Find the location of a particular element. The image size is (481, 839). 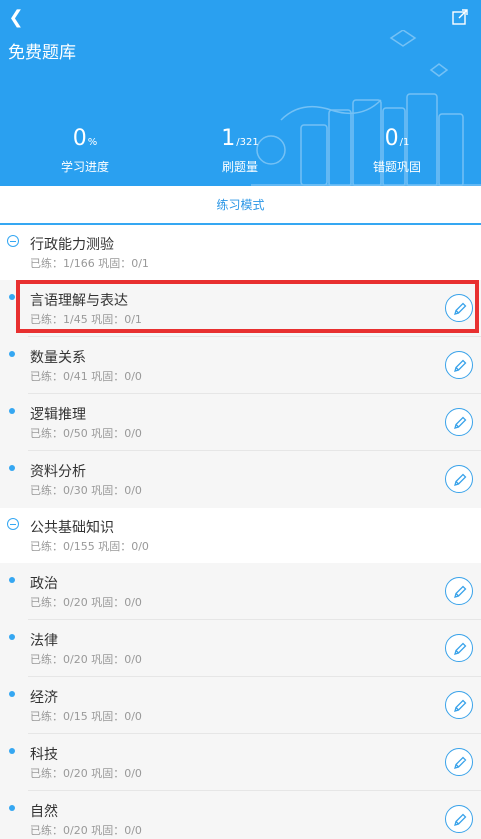

item-name: 政治 is located at coordinates (44, 584).